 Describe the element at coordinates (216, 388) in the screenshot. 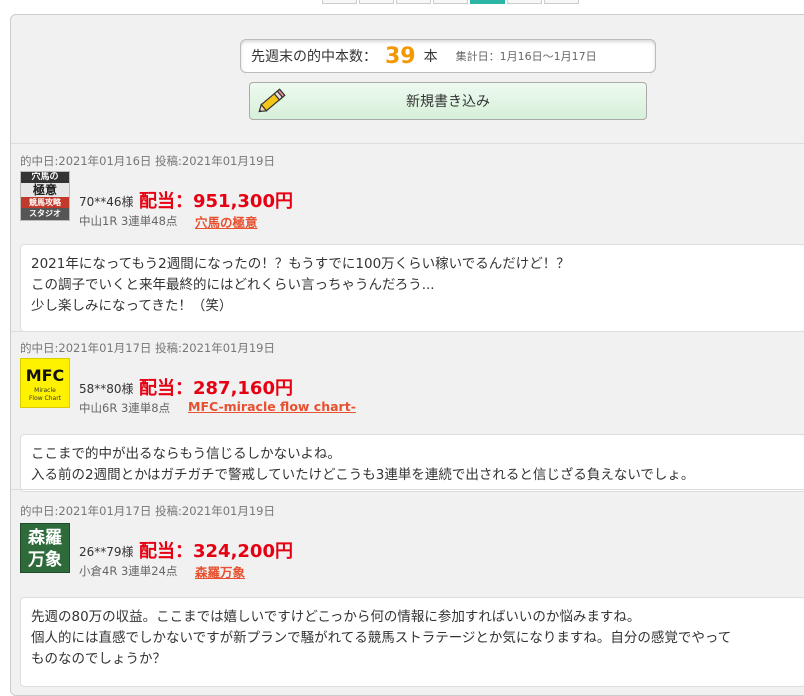

I see `payout-amount: 配当：287,160円` at that location.